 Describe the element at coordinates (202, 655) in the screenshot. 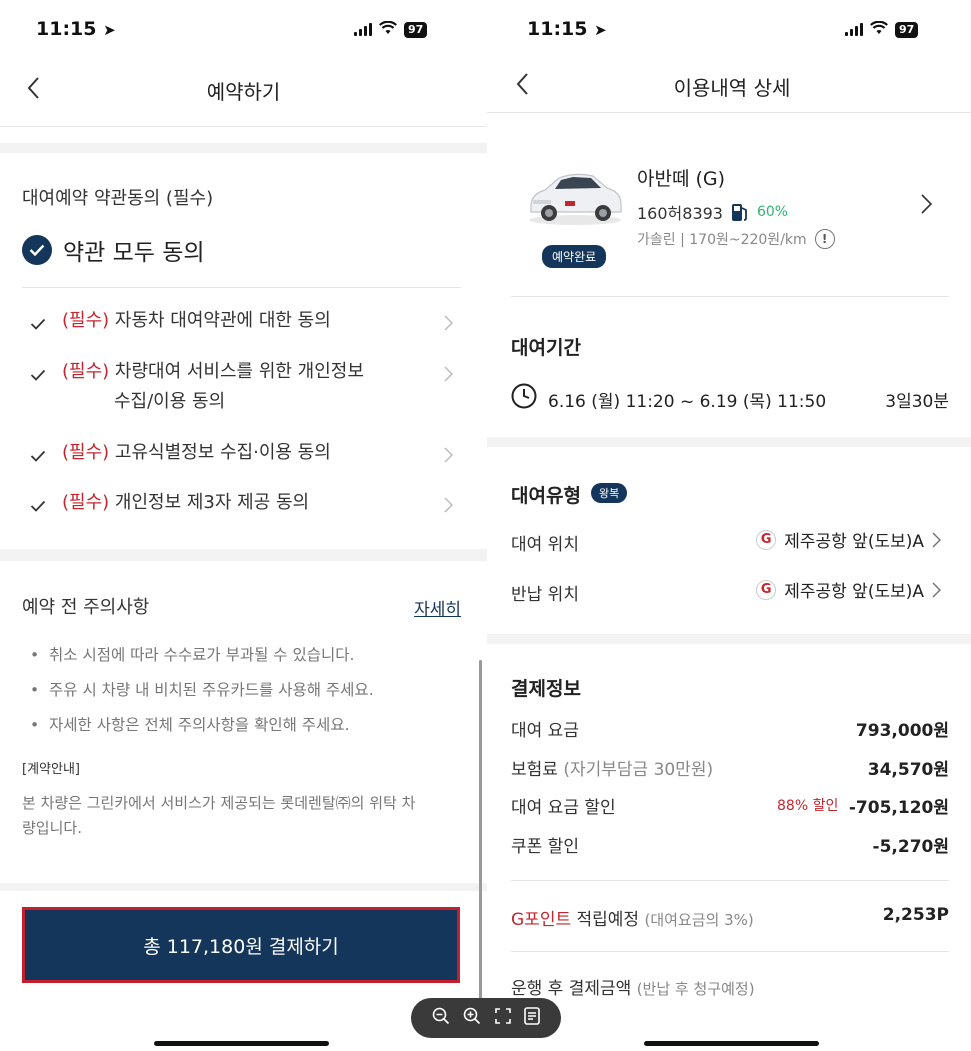

I see `notice-text: 취소 시점에 따라 수수료가 부과될 수 있습니다.` at that location.